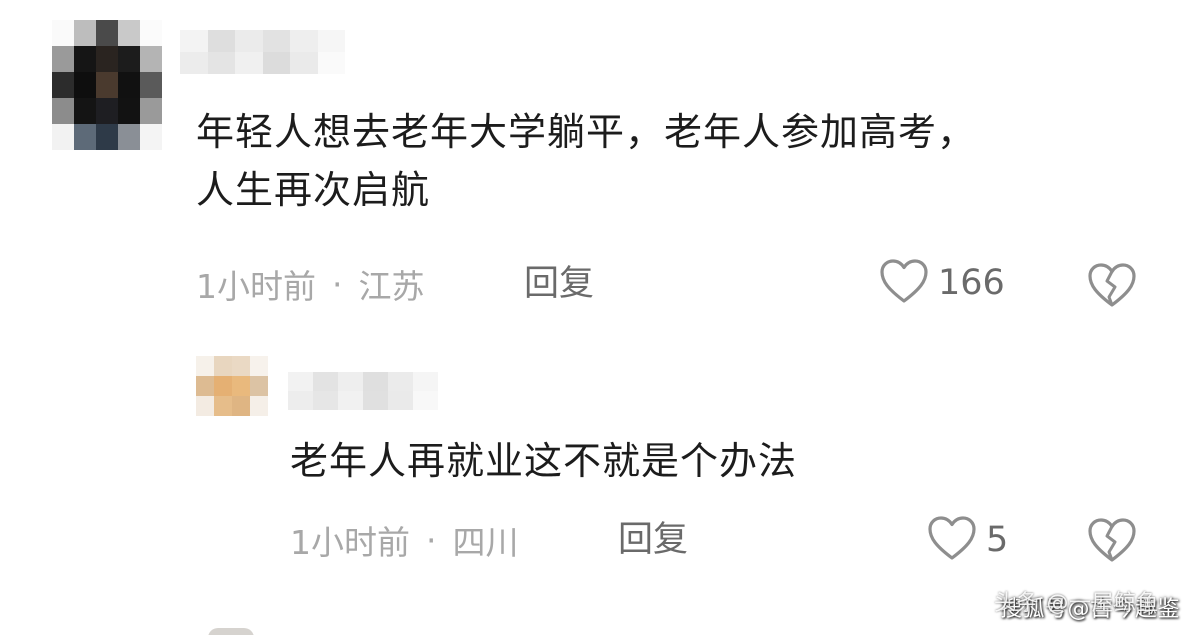 Image resolution: width=1200 pixels, height=635 pixels. I want to click on avatar, so click(107, 85).